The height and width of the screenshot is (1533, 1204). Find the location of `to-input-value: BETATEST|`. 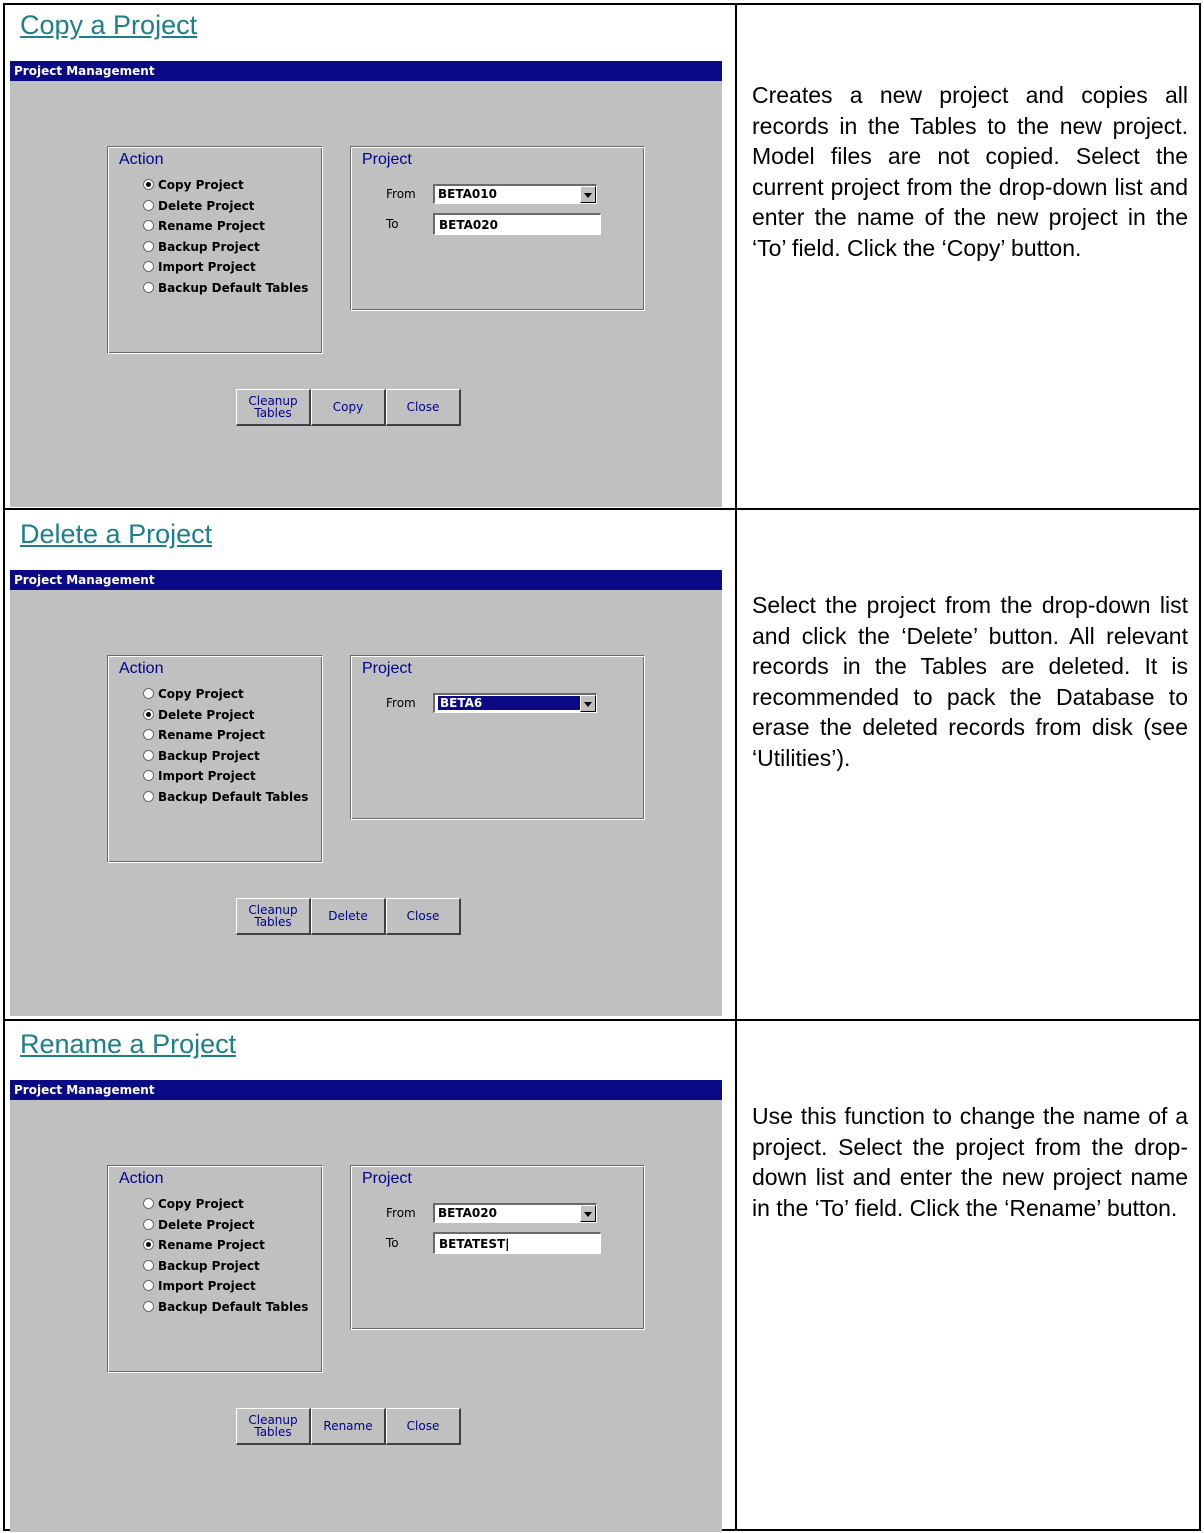

to-input-value: BETATEST| is located at coordinates (474, 1244).